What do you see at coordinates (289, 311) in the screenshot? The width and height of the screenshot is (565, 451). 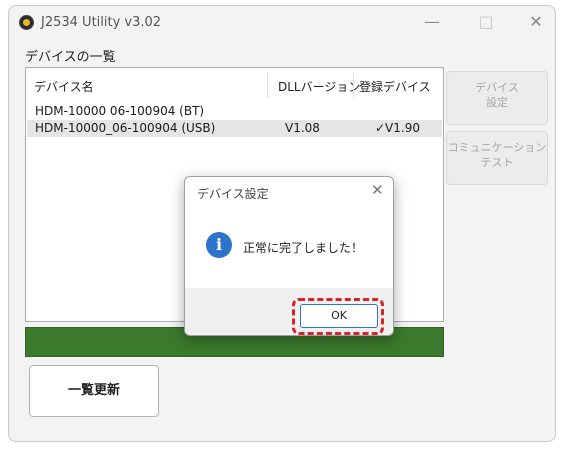 I see `dialog-footer: OK` at bounding box center [289, 311].